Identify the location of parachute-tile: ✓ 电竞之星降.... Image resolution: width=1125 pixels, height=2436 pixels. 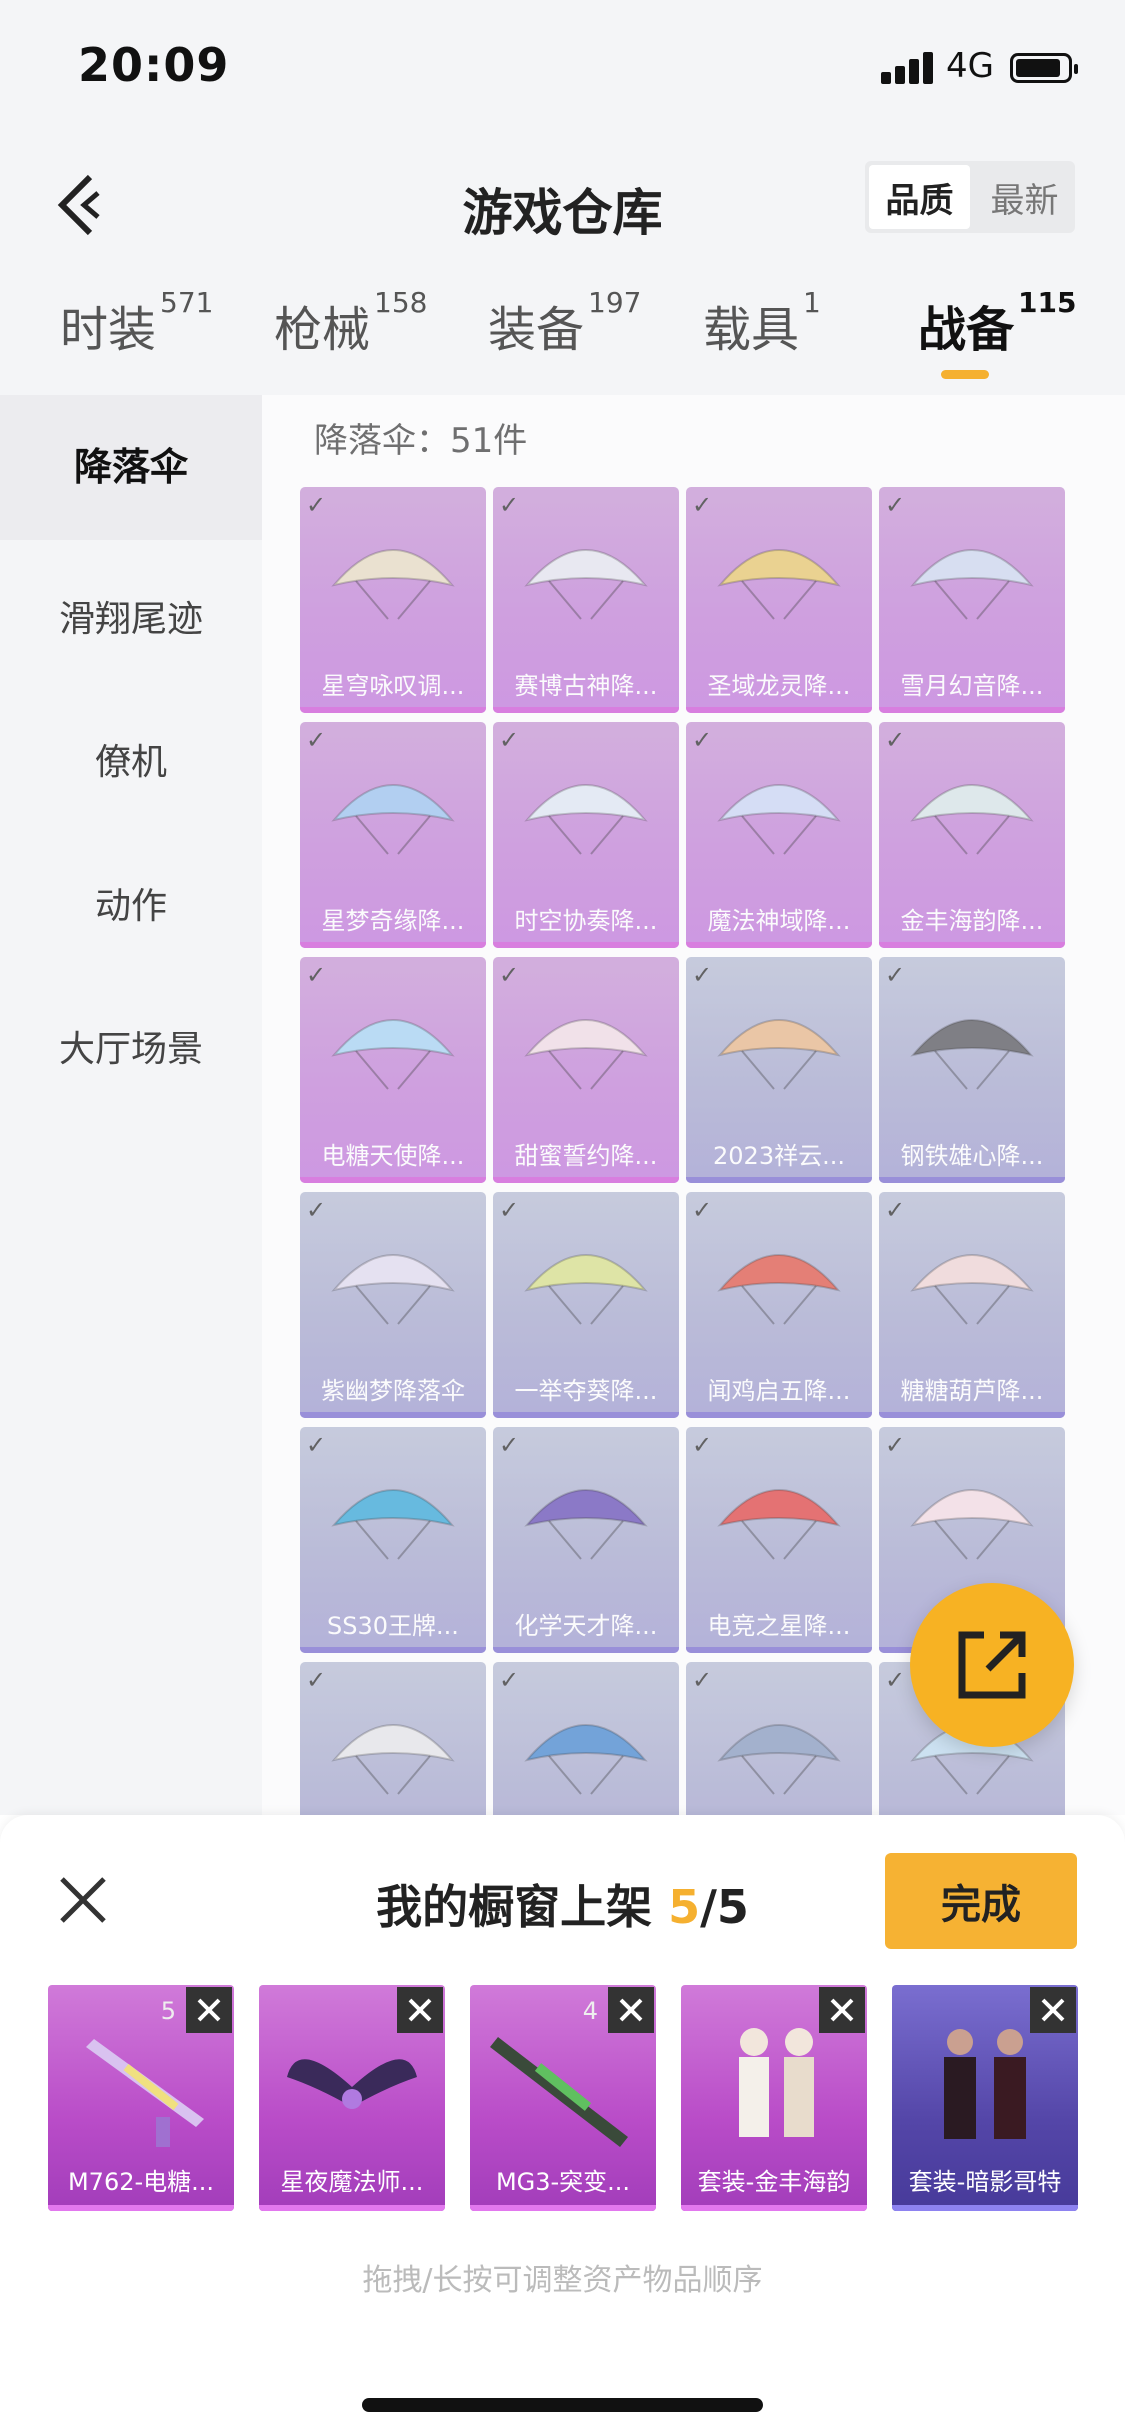
(779, 1540).